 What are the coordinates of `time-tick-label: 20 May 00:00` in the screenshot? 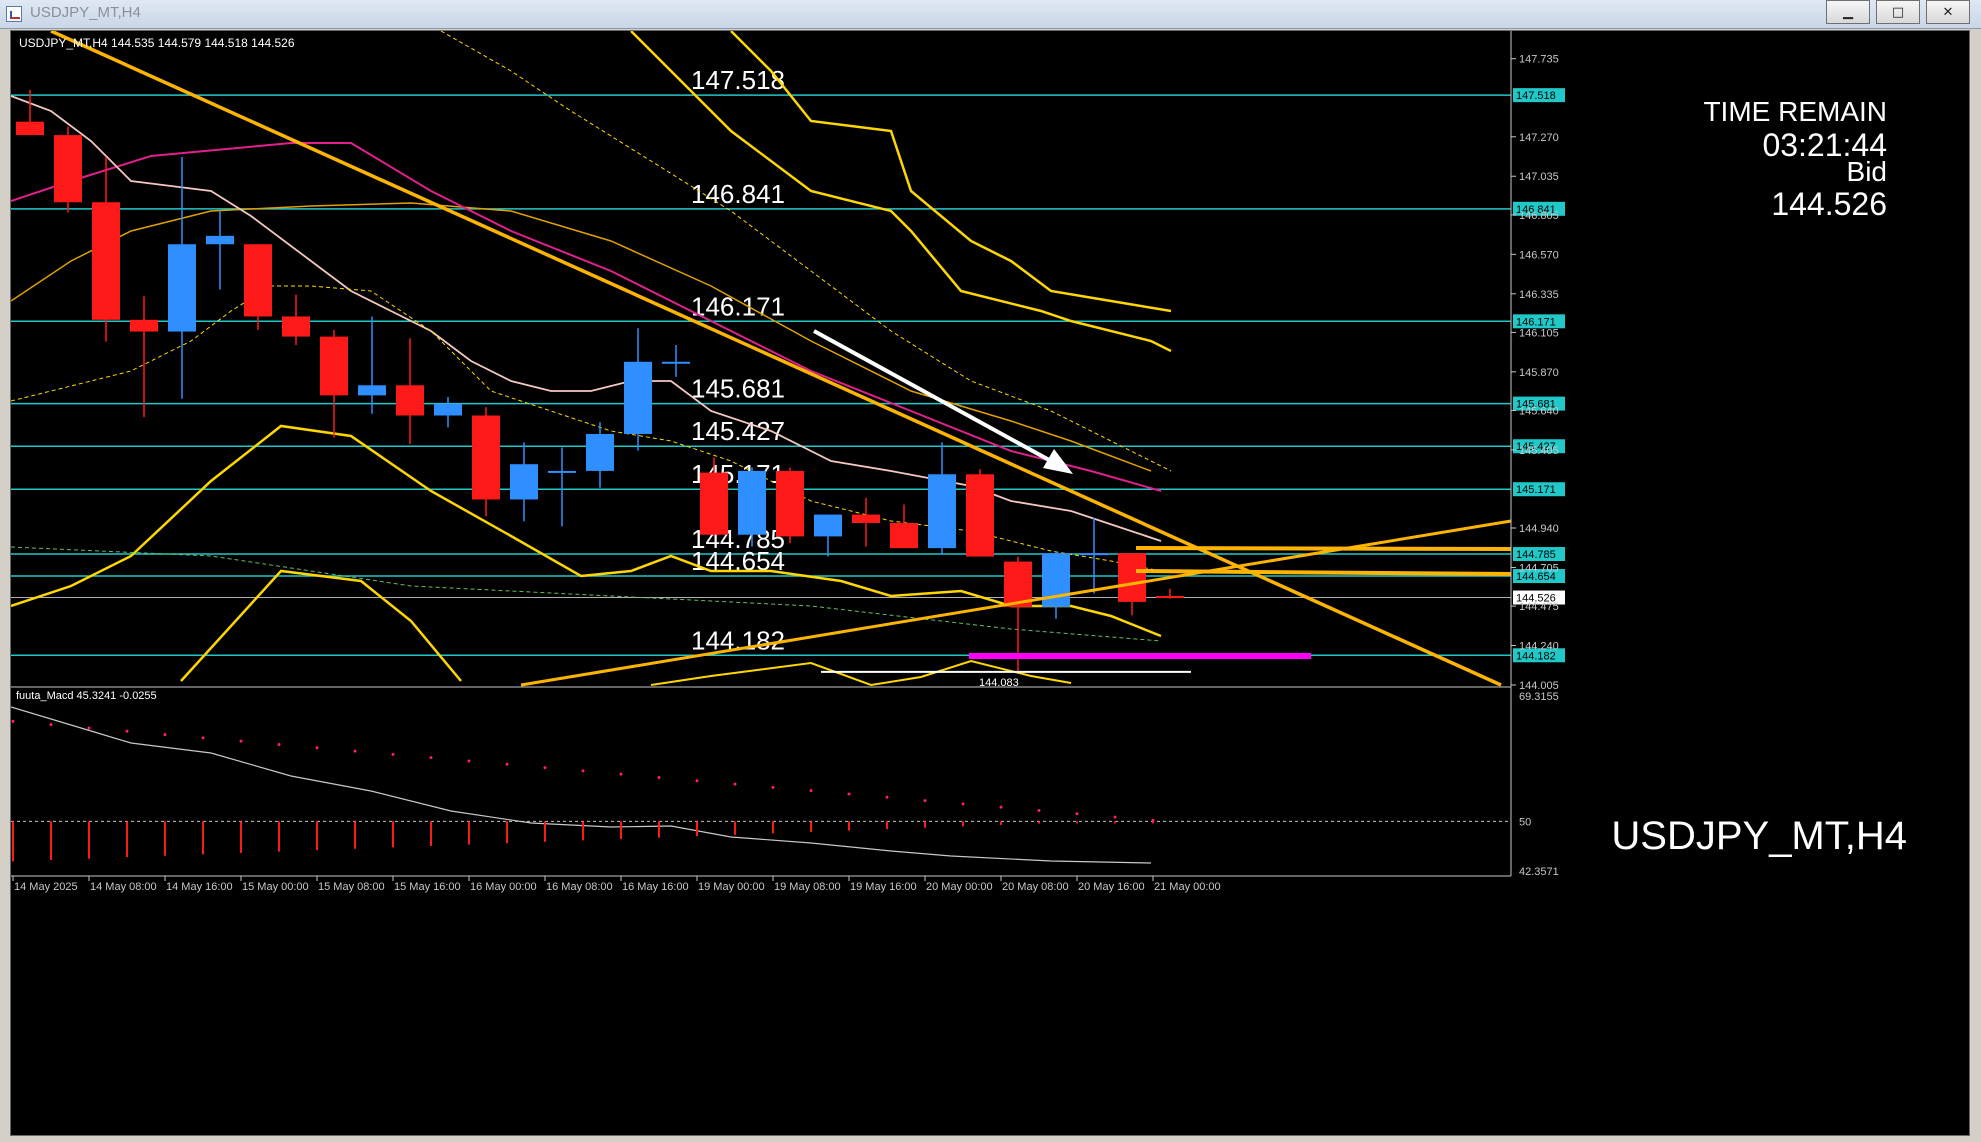 It's located at (959, 887).